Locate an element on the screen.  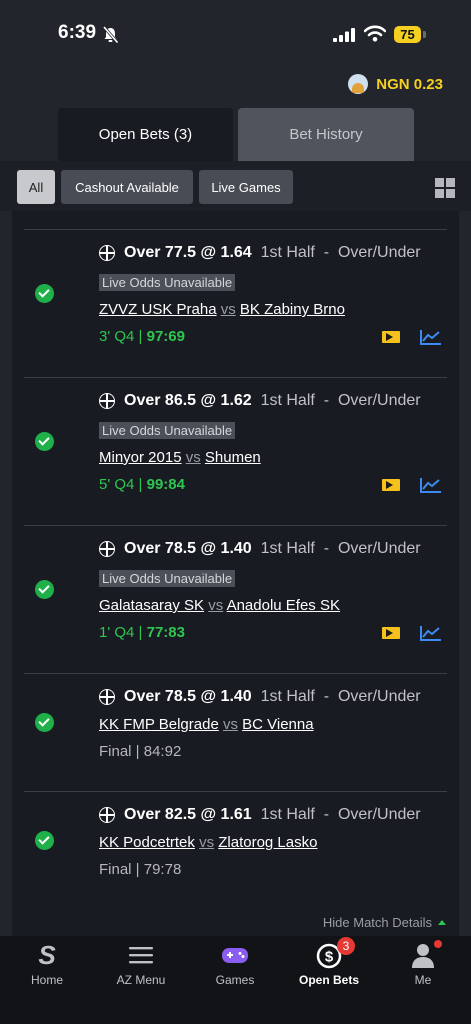
match-teams: KK Podcetrtek vs Zlatorog Lasko is located at coordinates (208, 842).